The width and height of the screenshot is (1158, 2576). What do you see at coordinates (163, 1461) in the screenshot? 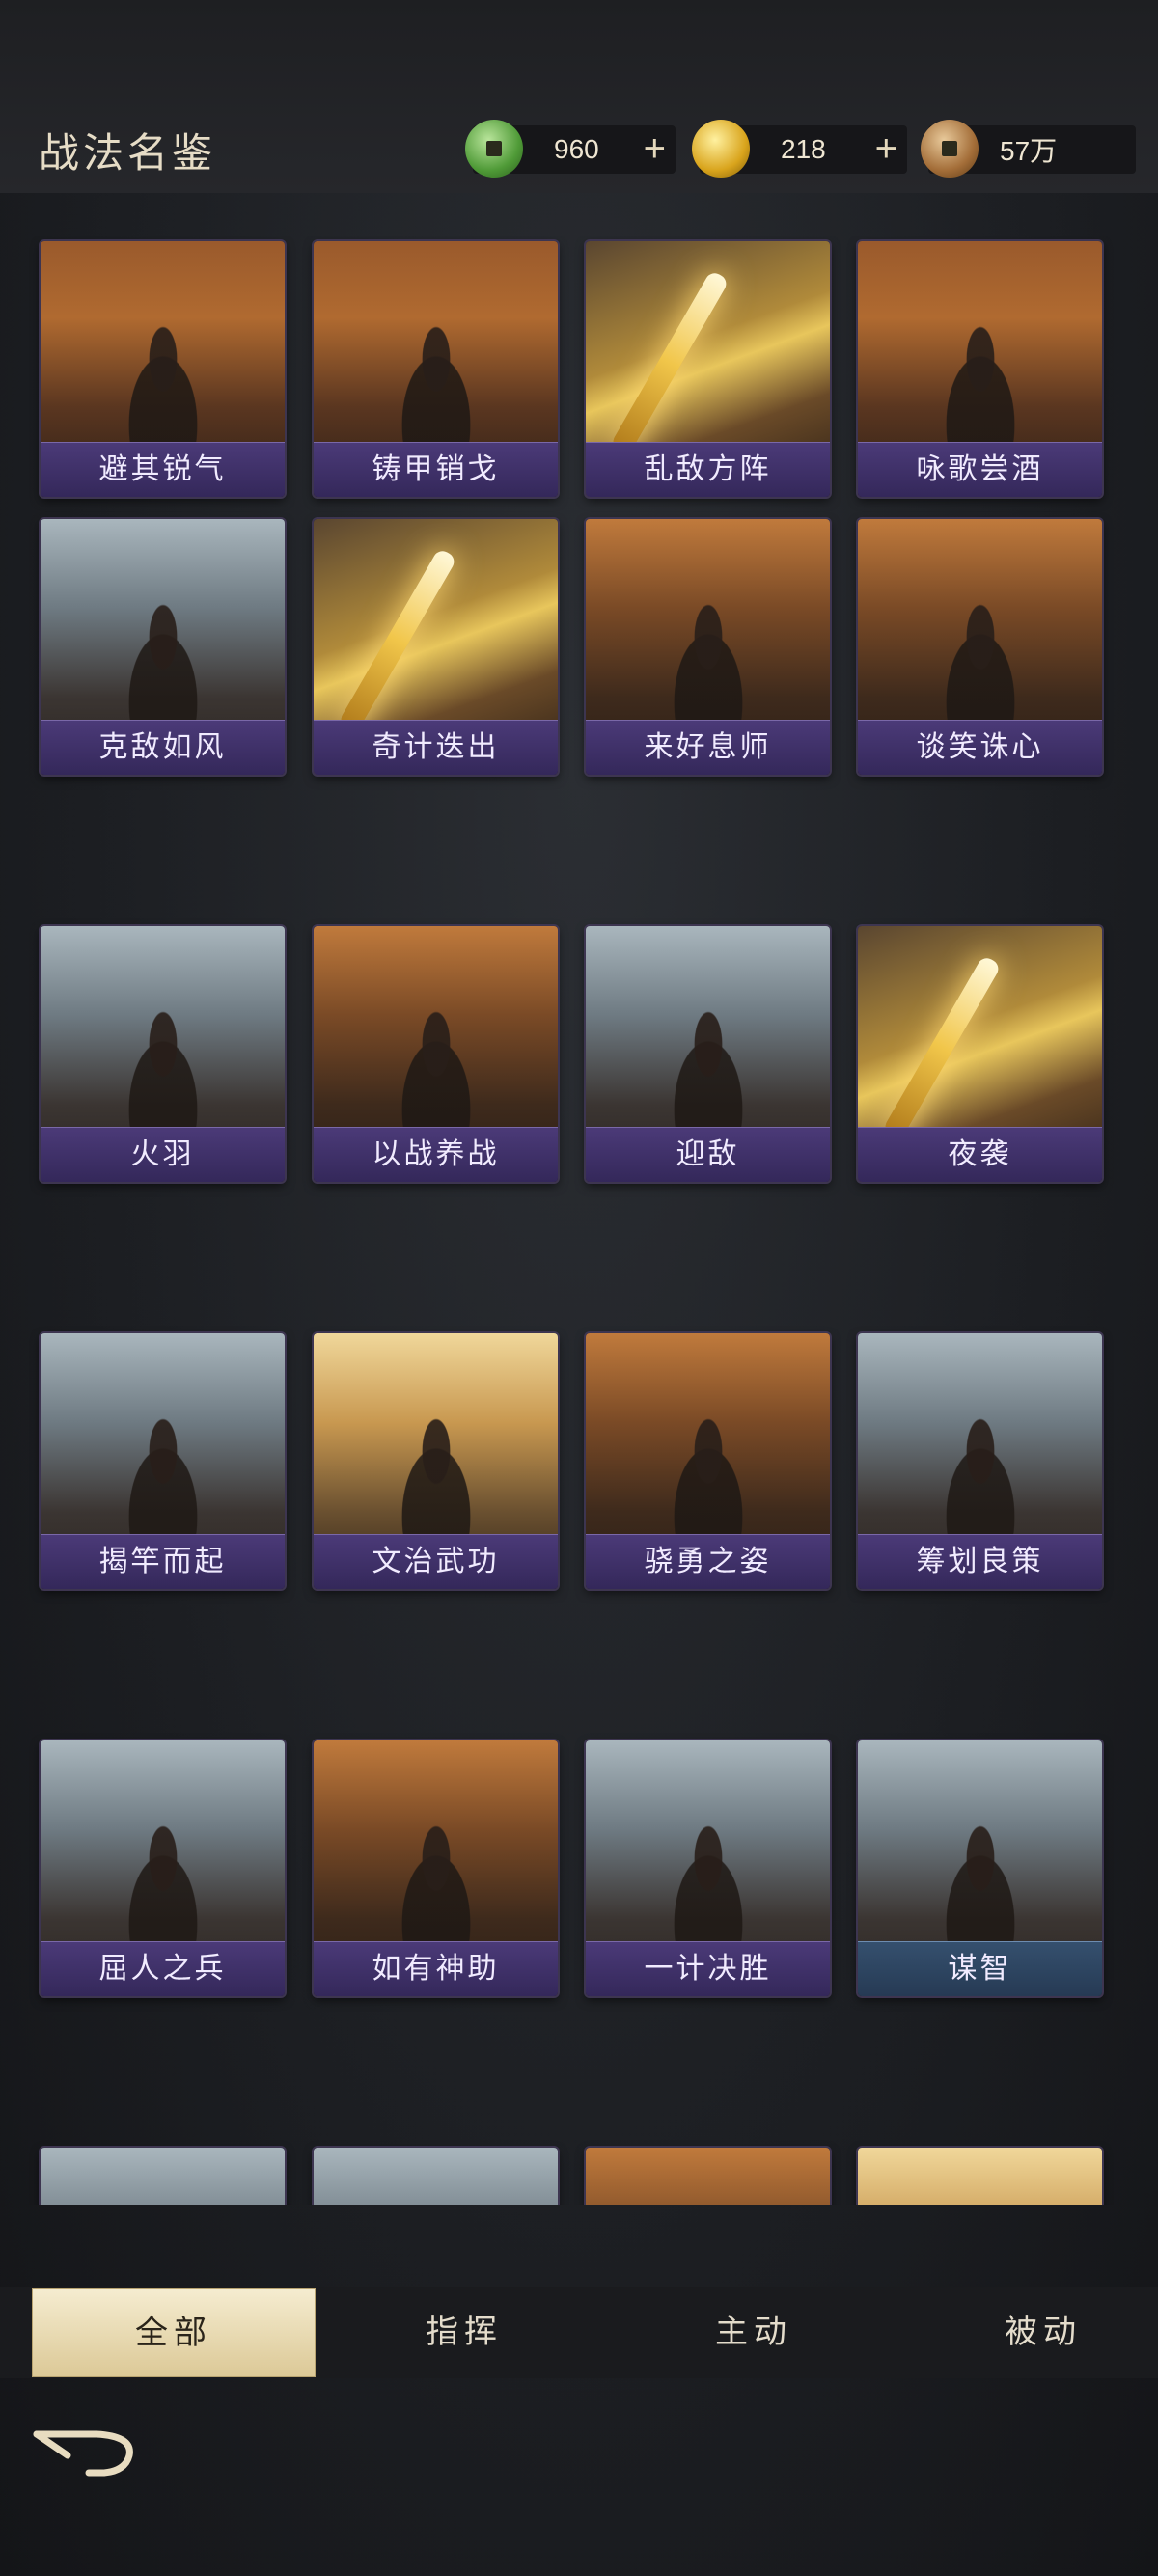
I see `tactic-card: 揭竿而起` at bounding box center [163, 1461].